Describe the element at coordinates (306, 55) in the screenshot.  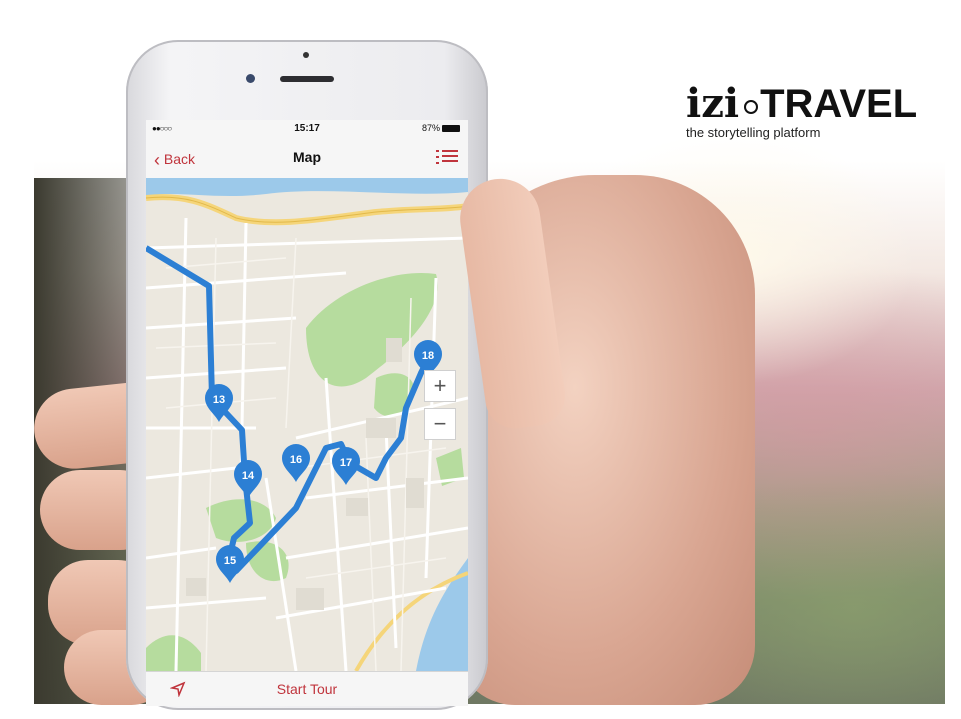
I see `front-sensor` at that location.